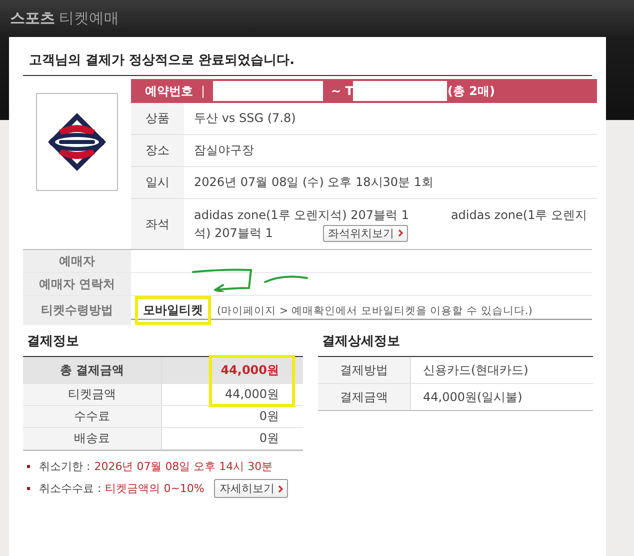  Describe the element at coordinates (374, 311) in the screenshot. I see `ticket-note: (마이페이지 > 예매확인에서 모바일티켓을 이용할 수 있습니다.)` at that location.